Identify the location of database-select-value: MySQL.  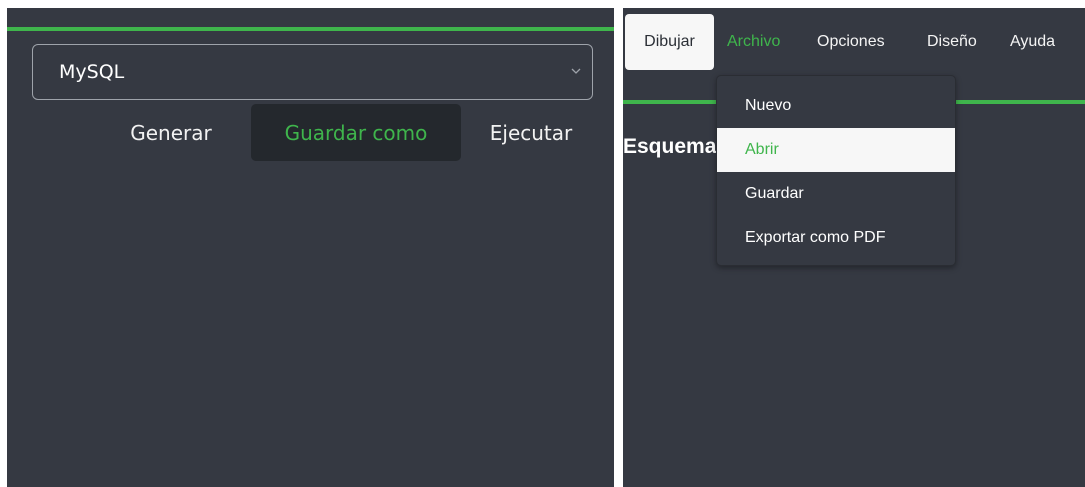
(92, 72).